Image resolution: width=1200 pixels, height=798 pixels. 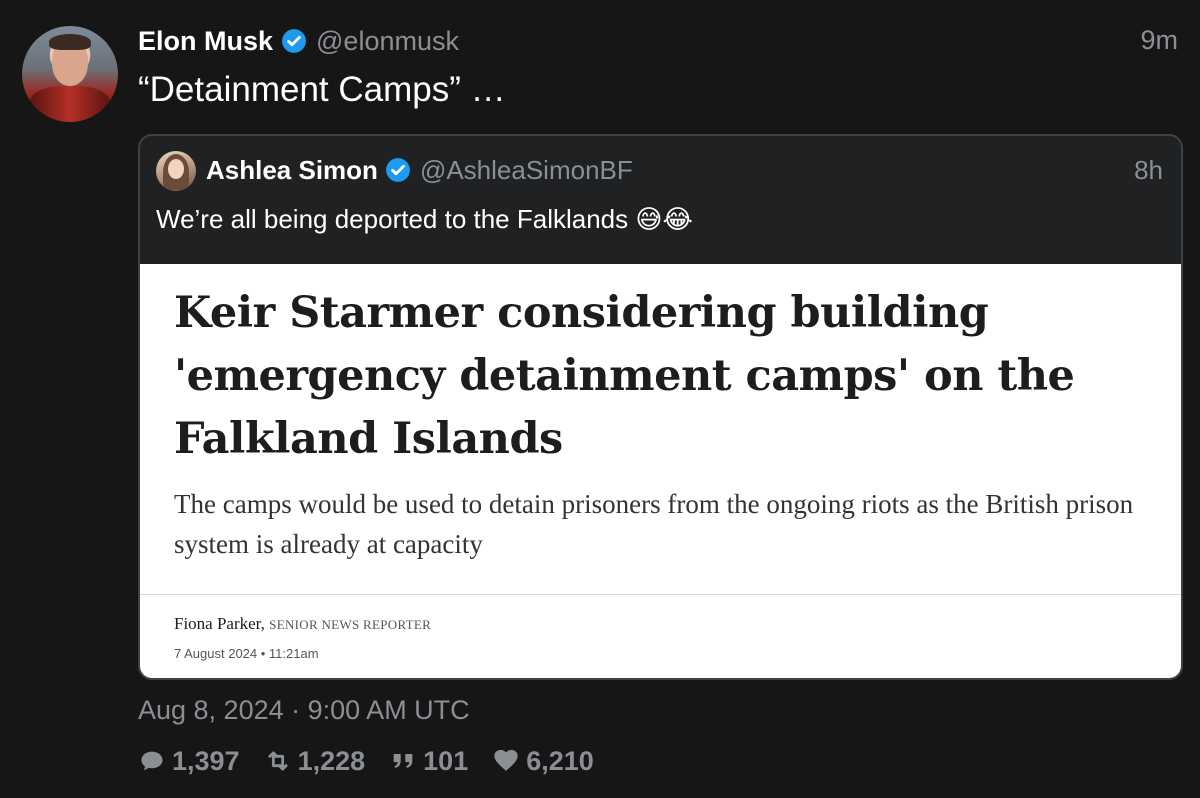 I want to click on author-avatar, so click(x=70, y=74).